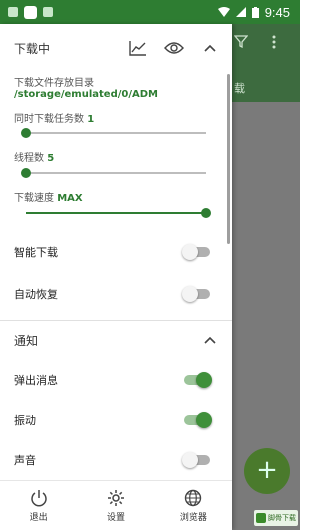 This screenshot has height=530, width=320. I want to click on eye-icon, so click(174, 48).